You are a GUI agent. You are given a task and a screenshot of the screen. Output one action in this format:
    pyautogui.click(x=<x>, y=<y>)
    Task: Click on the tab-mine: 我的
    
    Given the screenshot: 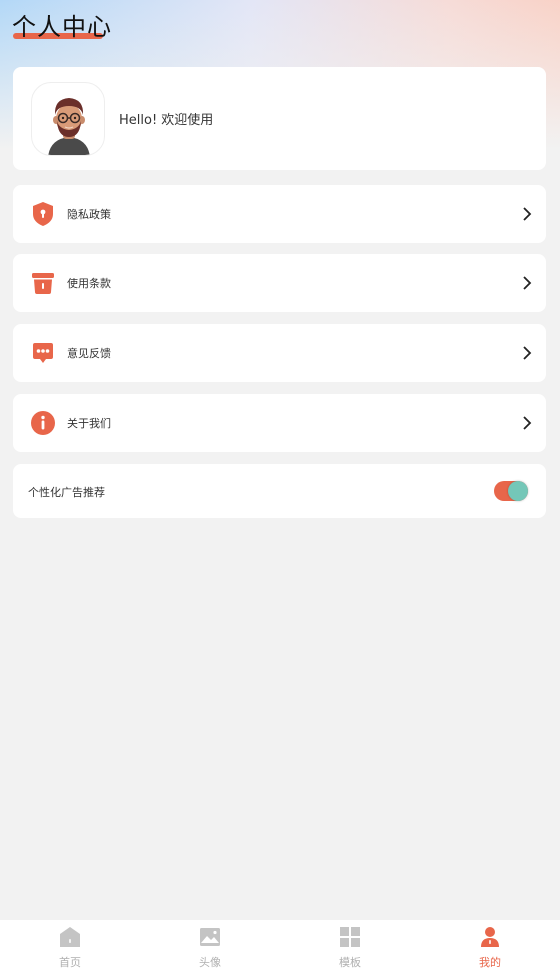 What is the action you would take?
    pyautogui.click(x=490, y=945)
    